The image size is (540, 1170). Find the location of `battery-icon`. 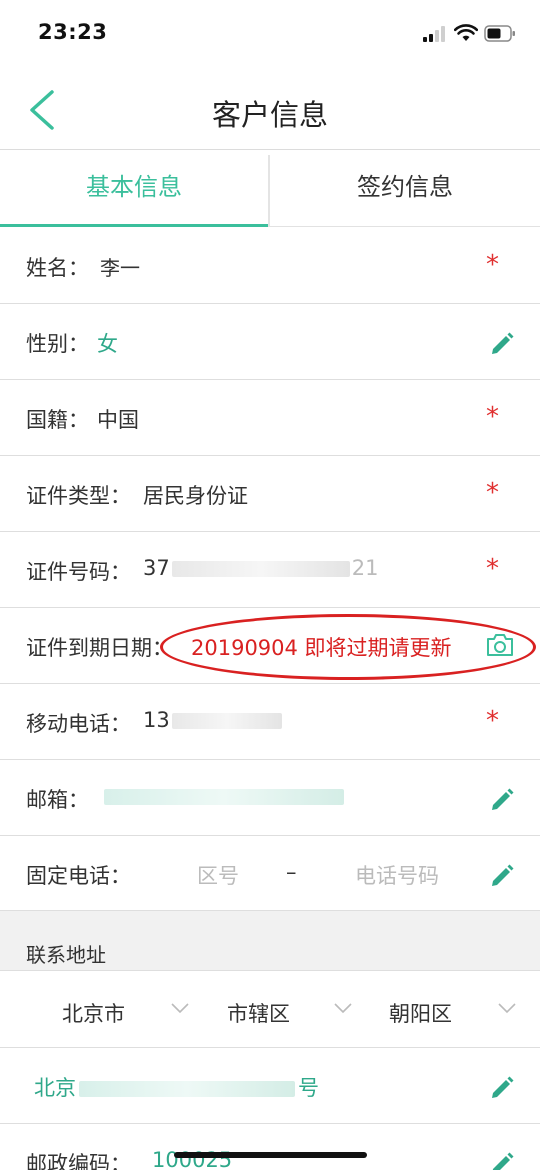

battery-icon is located at coordinates (499, 33).